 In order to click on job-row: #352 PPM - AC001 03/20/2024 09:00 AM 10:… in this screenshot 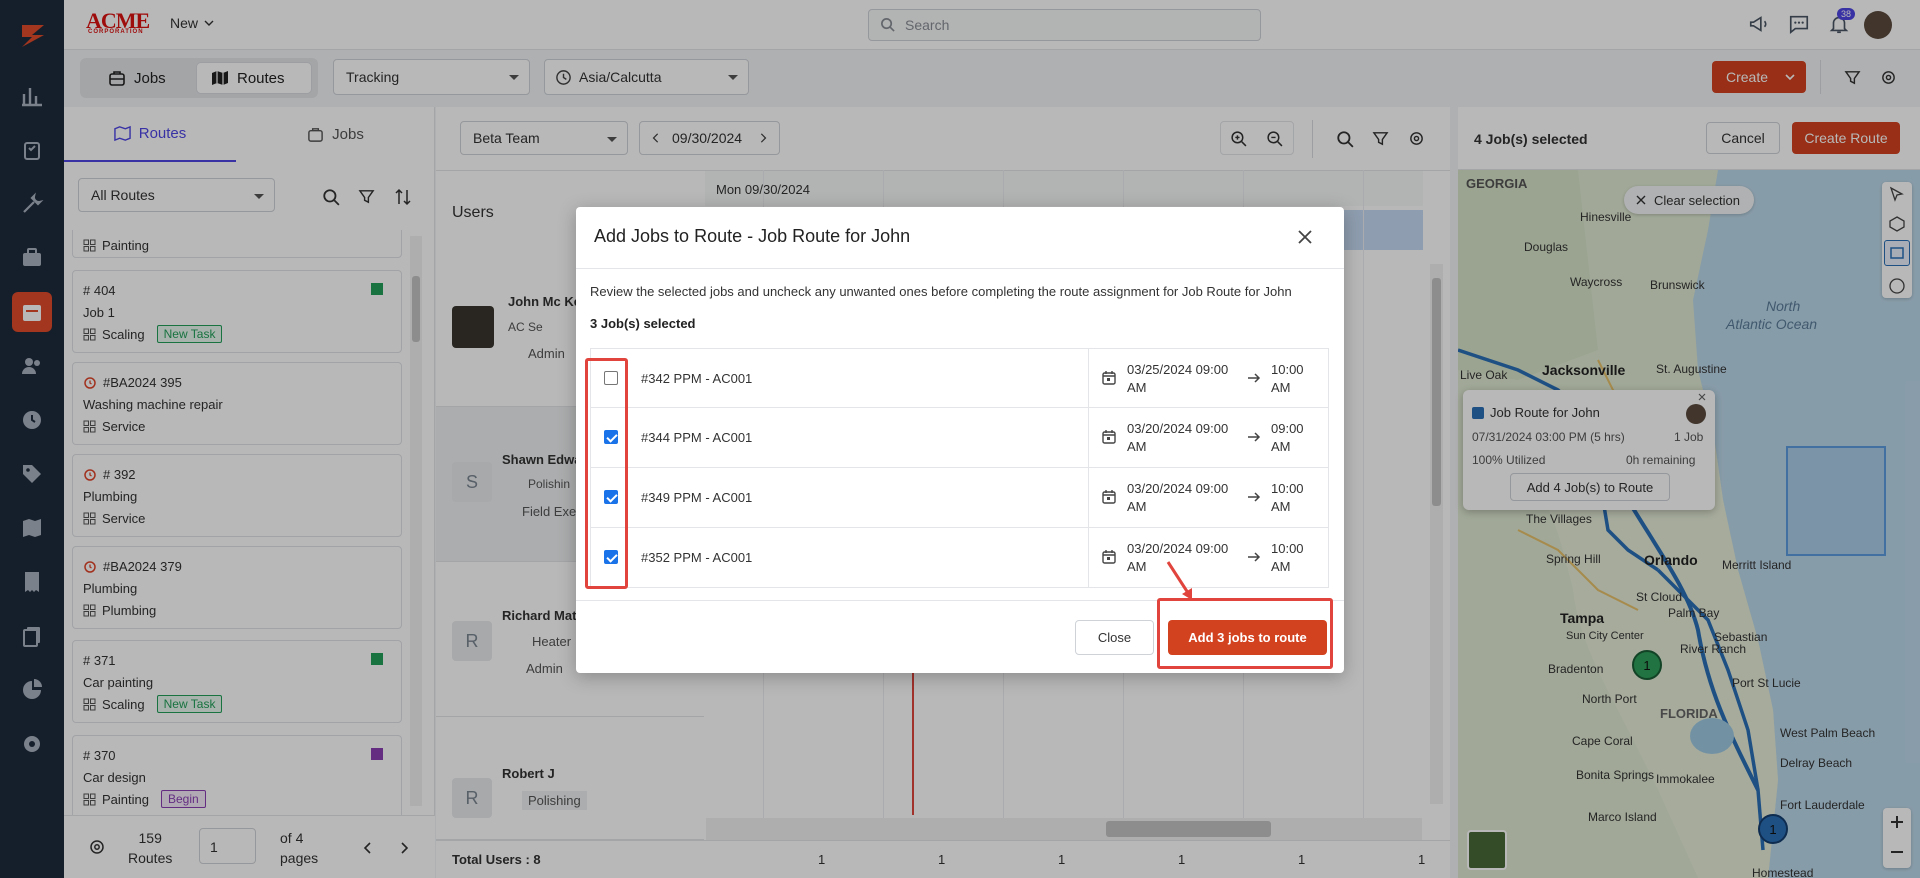, I will do `click(959, 558)`.